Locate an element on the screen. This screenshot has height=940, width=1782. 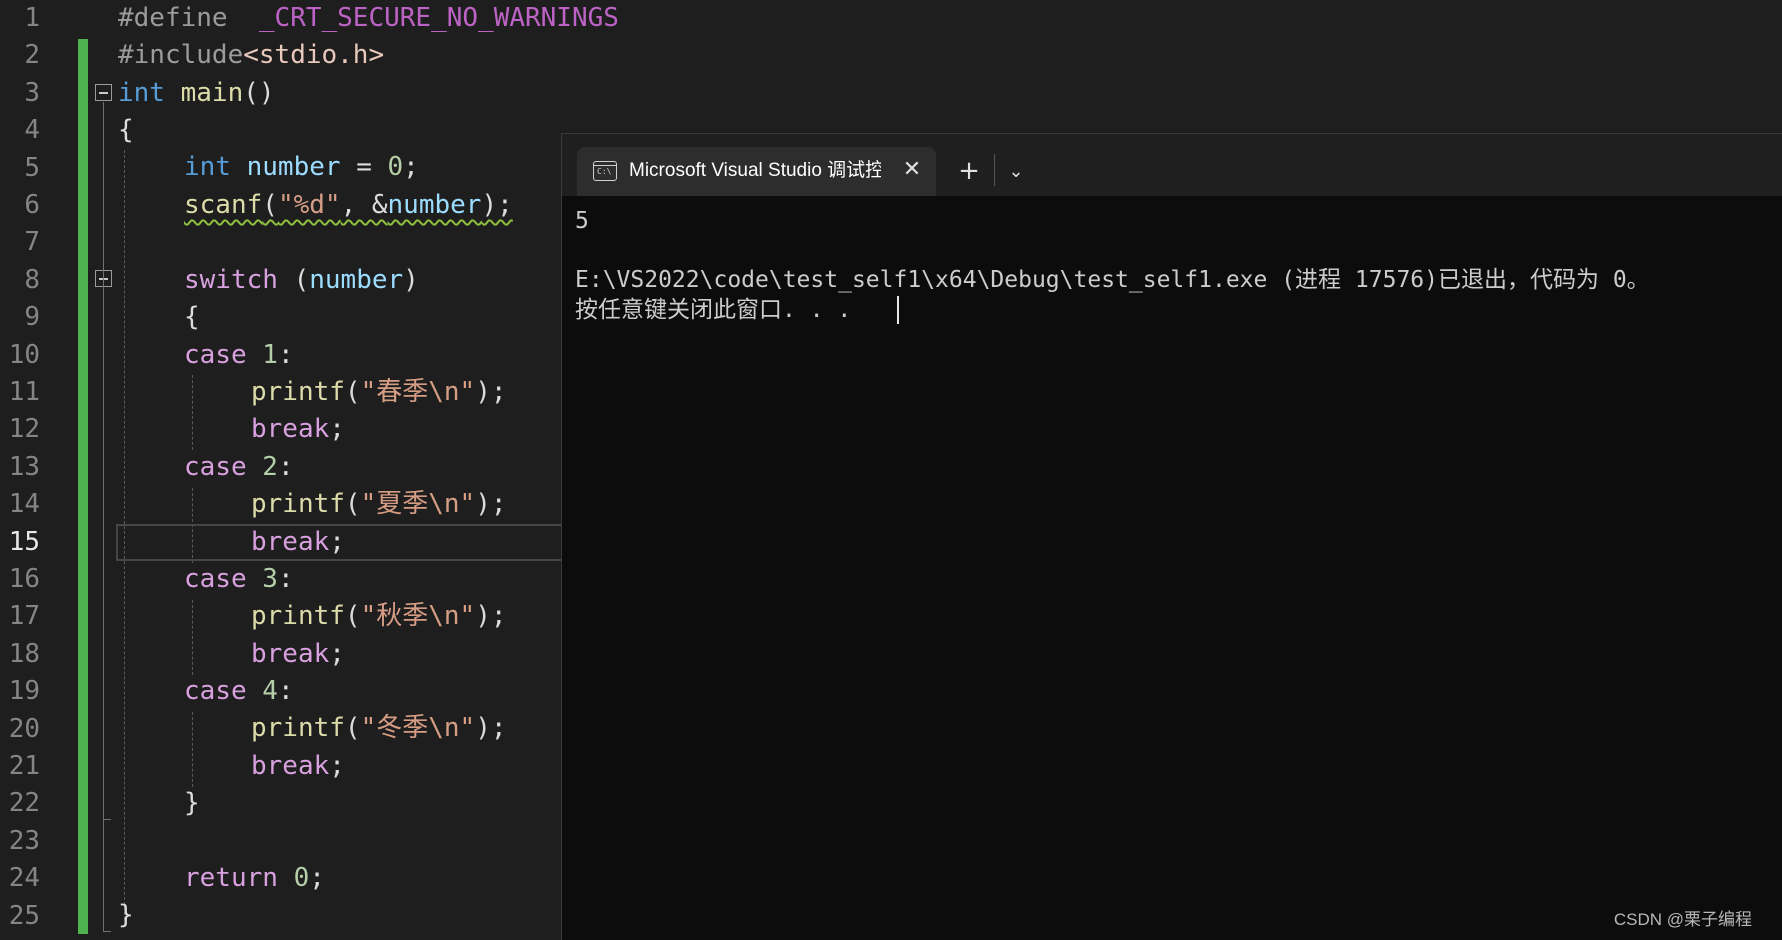
code-line-12: break; is located at coordinates (298, 429).